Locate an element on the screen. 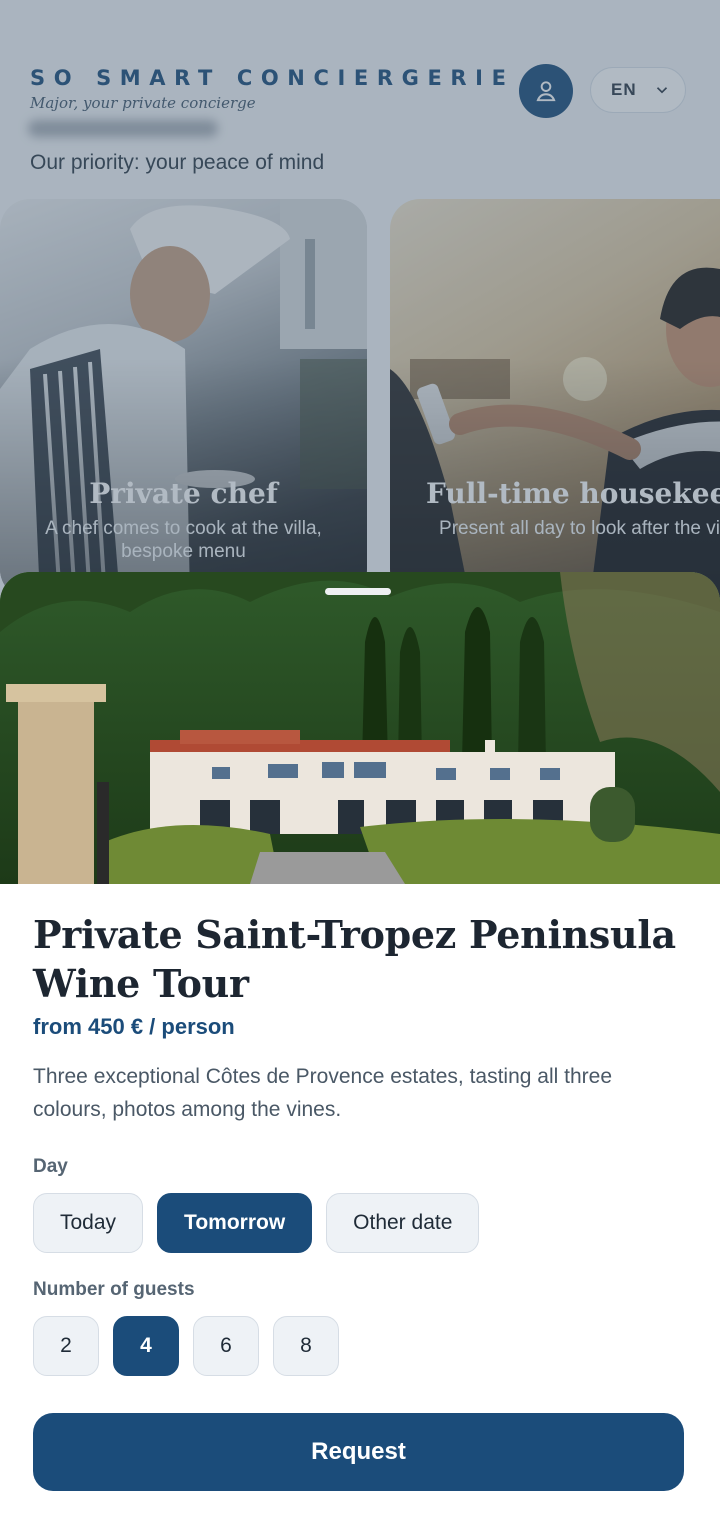  experience-price: from 450 € / person is located at coordinates (134, 1026).